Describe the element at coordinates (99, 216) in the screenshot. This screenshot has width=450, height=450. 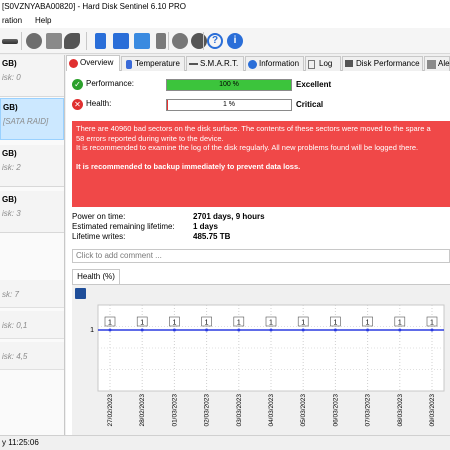
I see `stat-key: Power on time:` at that location.